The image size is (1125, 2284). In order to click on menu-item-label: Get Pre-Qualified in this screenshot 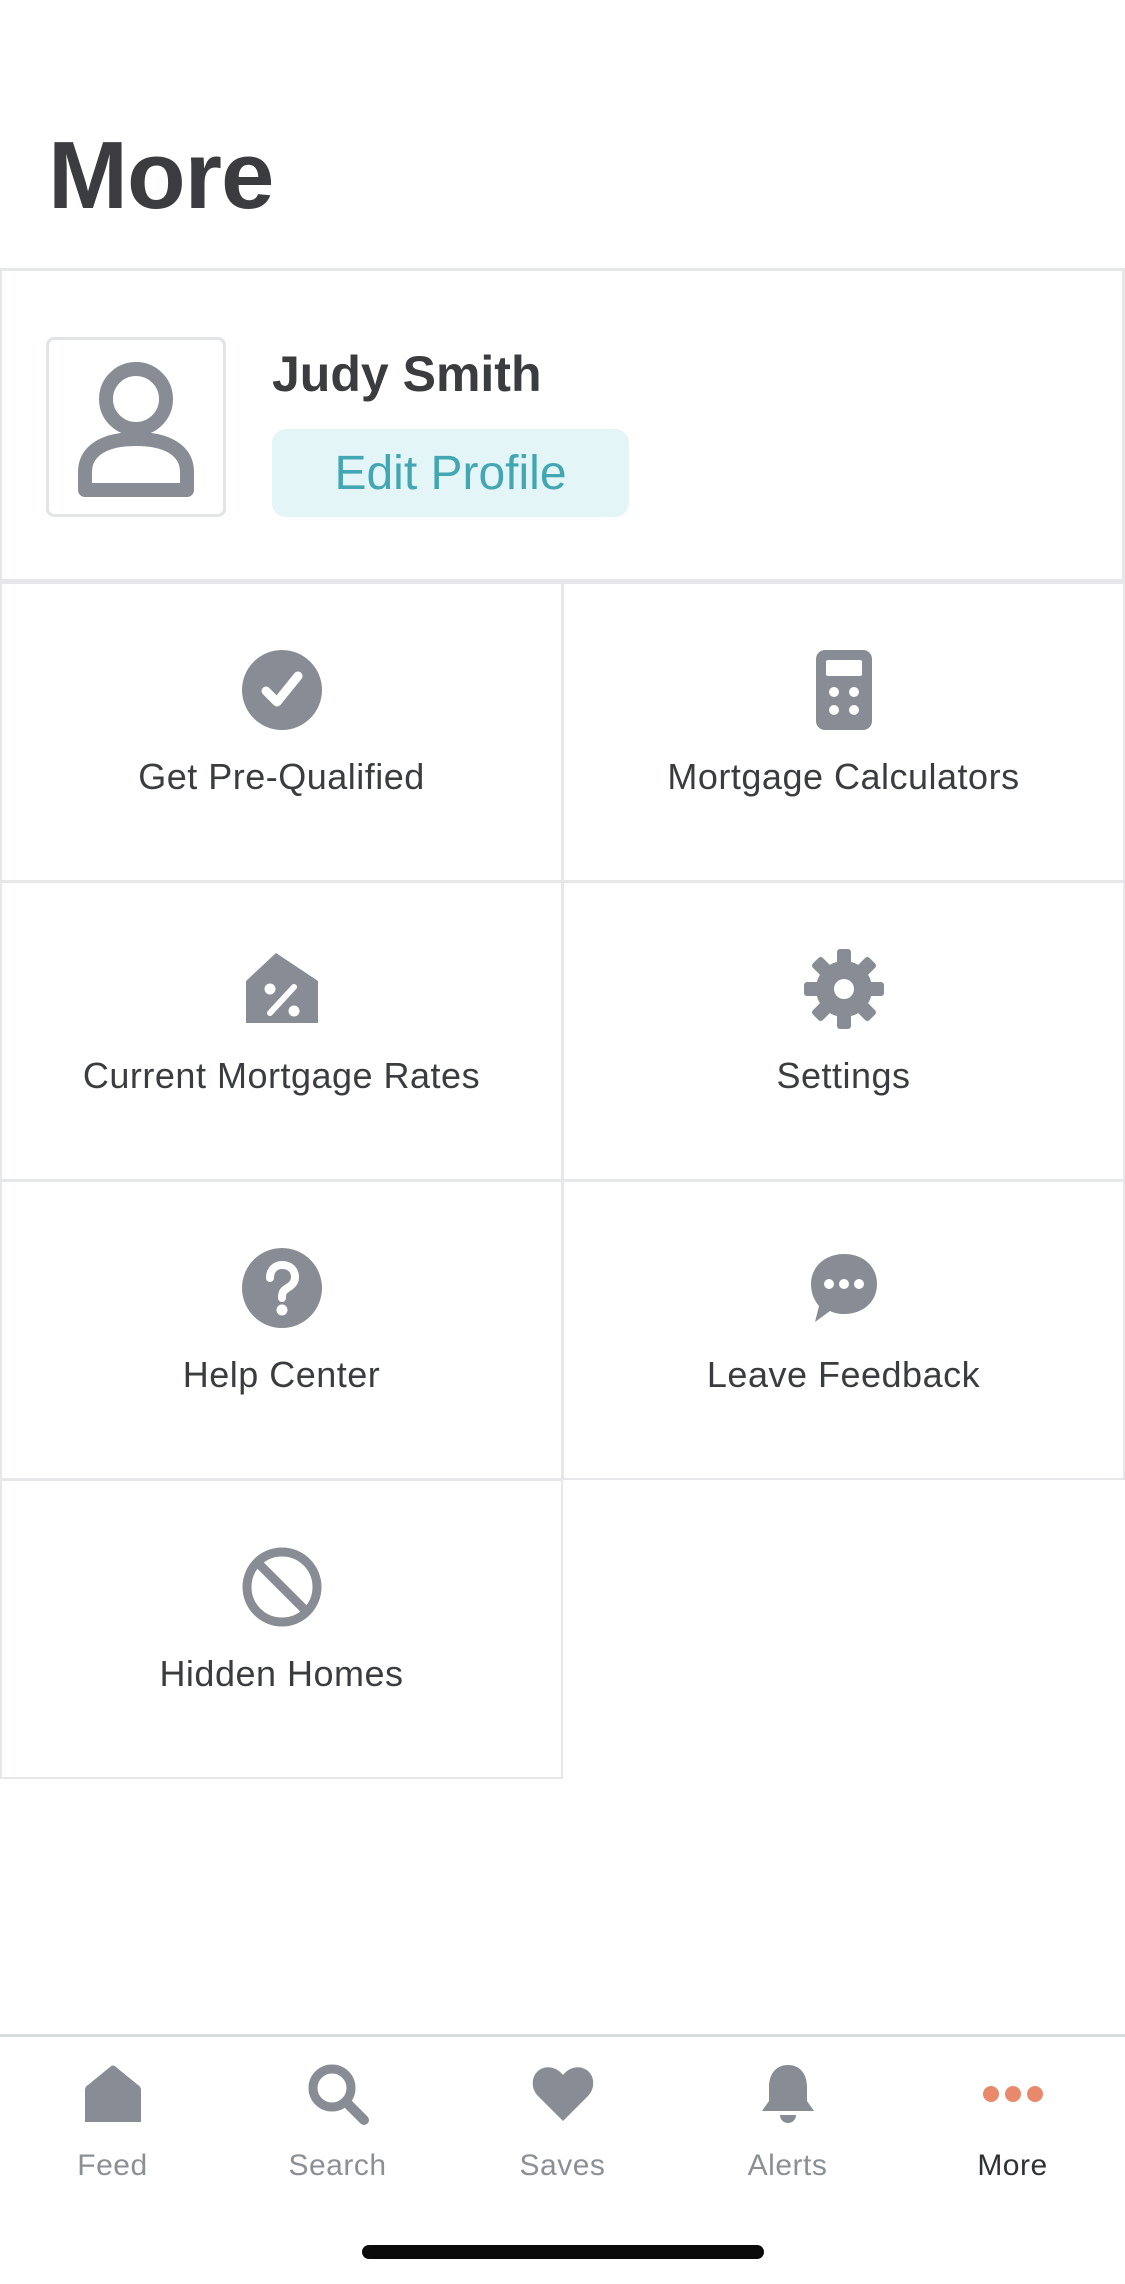, I will do `click(281, 776)`.